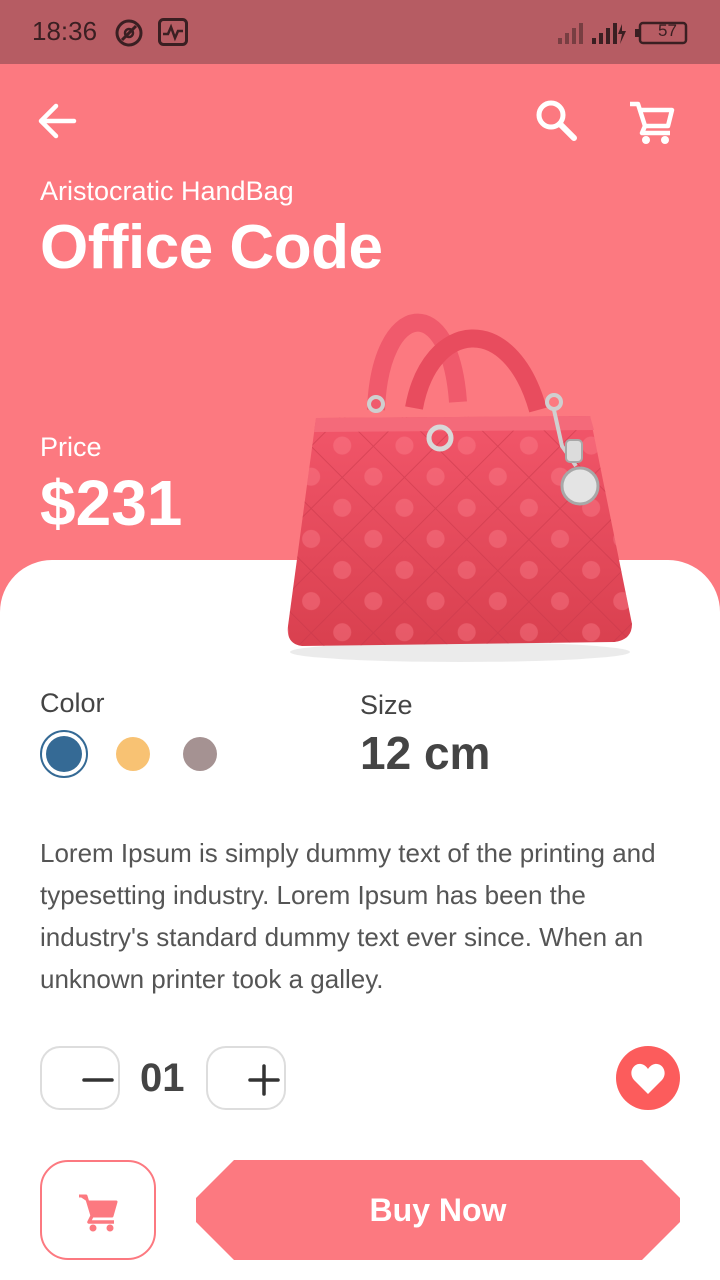  I want to click on status-bar: 18:36 57, so click(360, 32).